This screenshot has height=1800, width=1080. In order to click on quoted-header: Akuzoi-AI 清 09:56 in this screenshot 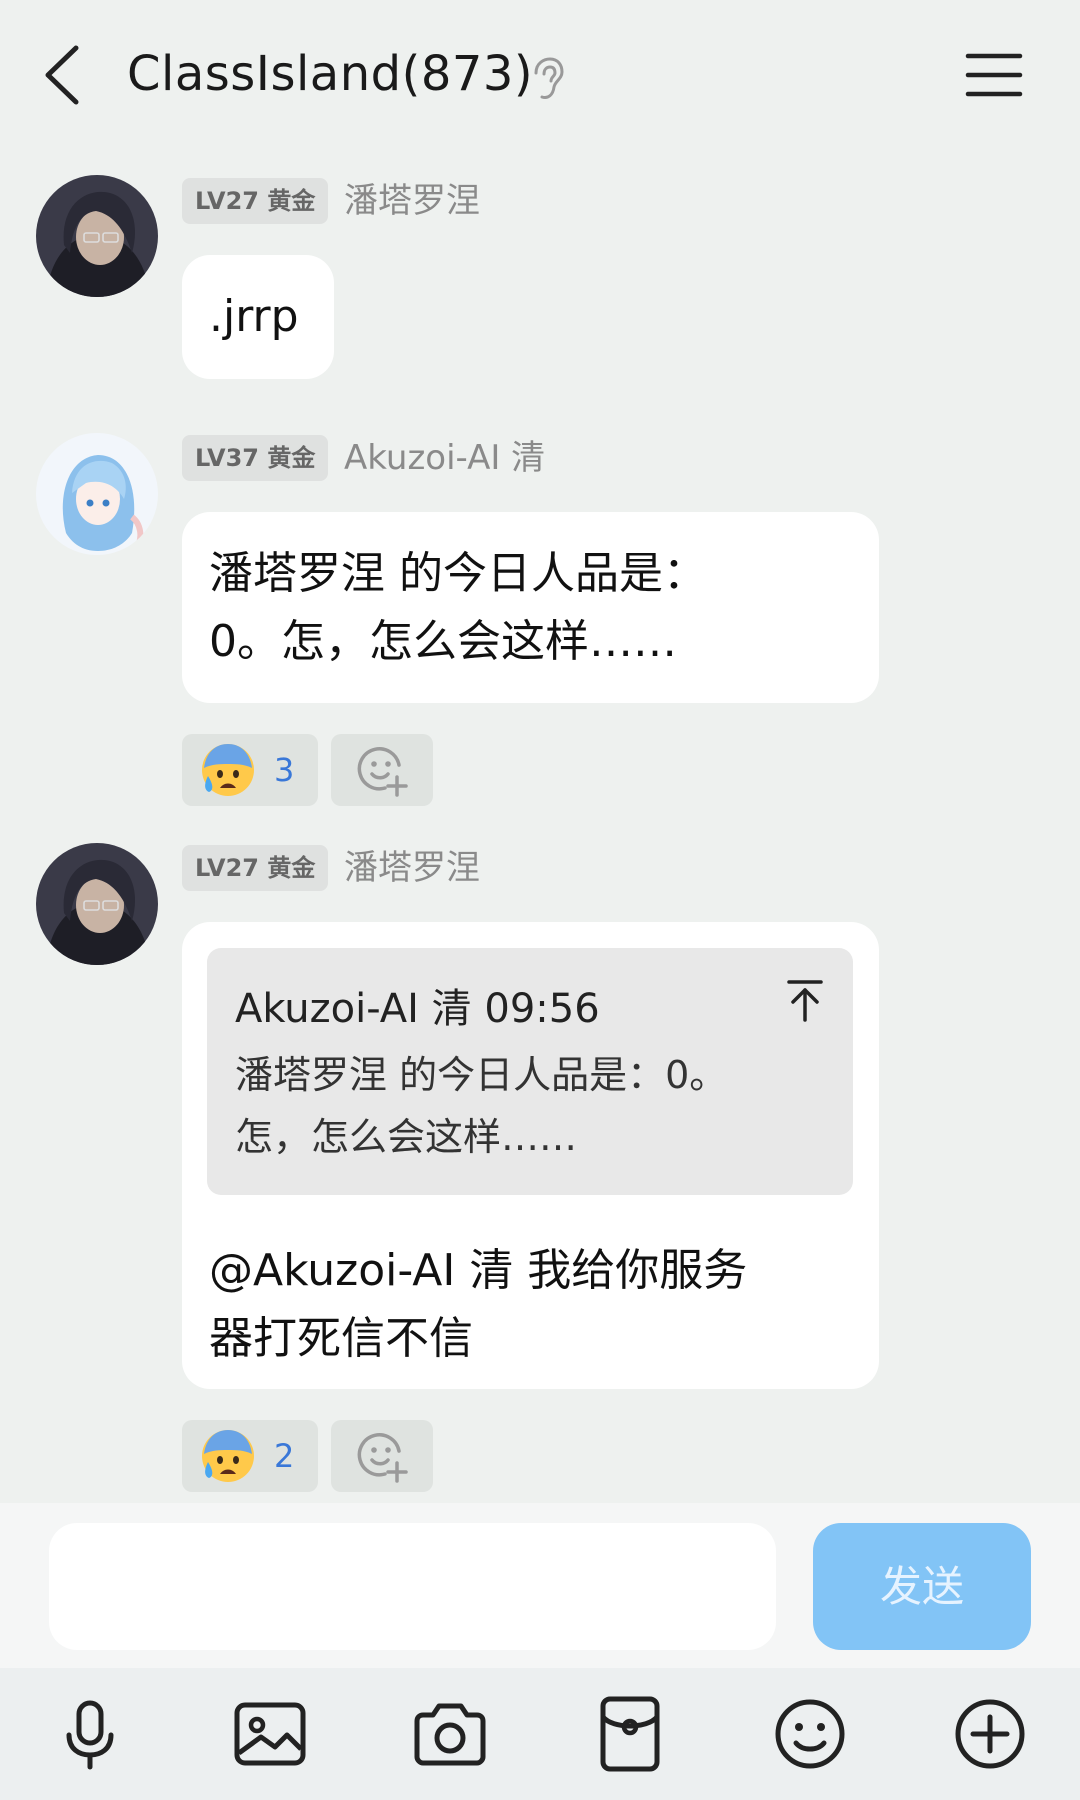, I will do `click(417, 1009)`.